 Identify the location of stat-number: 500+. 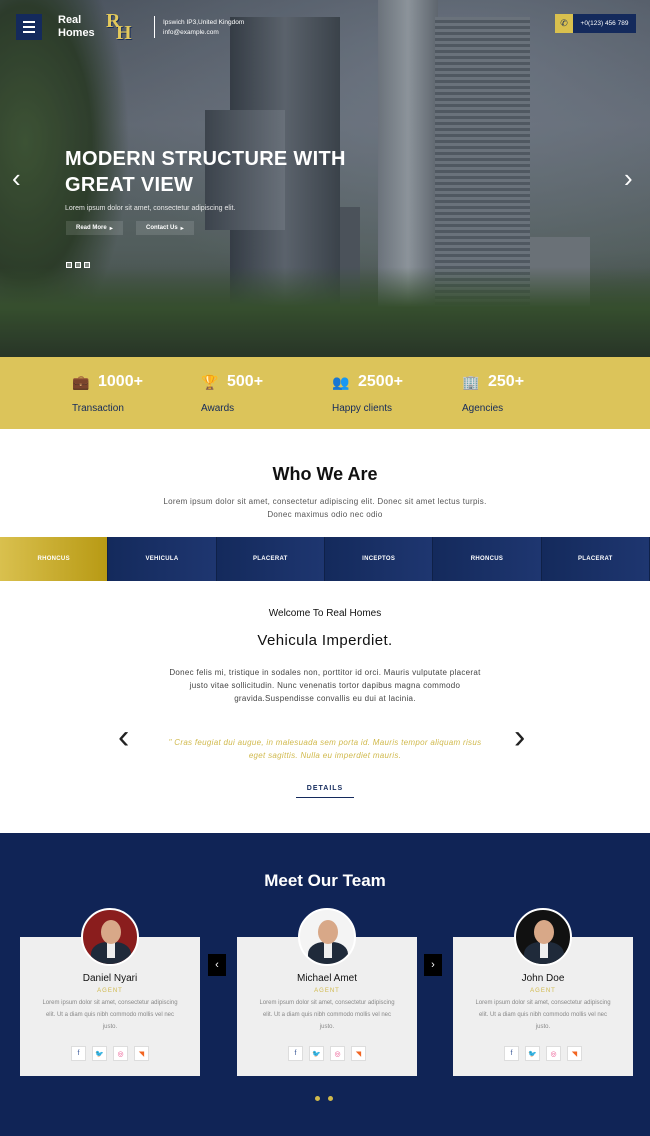
(245, 381).